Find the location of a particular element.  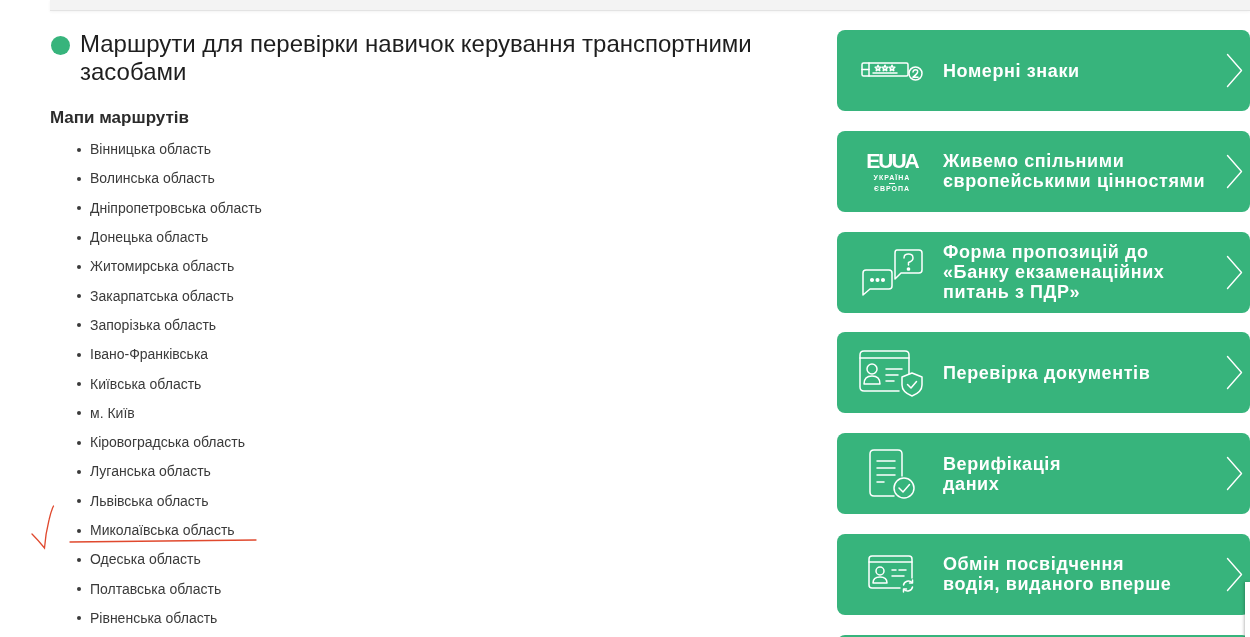

dot-icon is located at coordinates (60, 45).